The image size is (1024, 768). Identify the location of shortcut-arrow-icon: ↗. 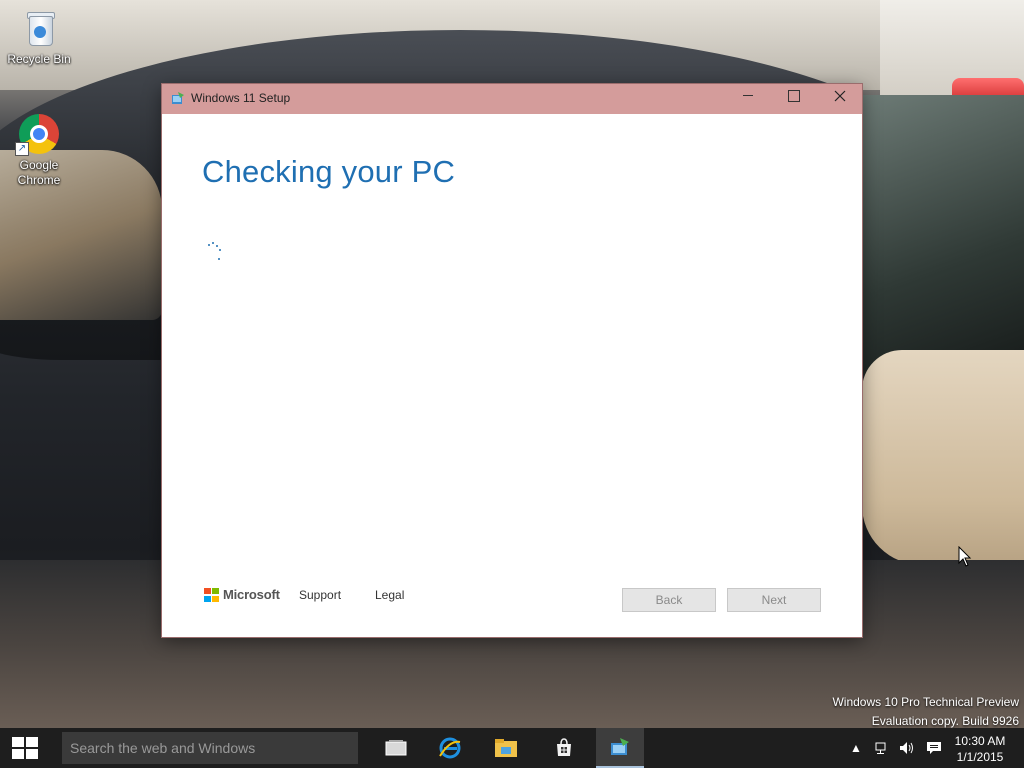
(22, 149).